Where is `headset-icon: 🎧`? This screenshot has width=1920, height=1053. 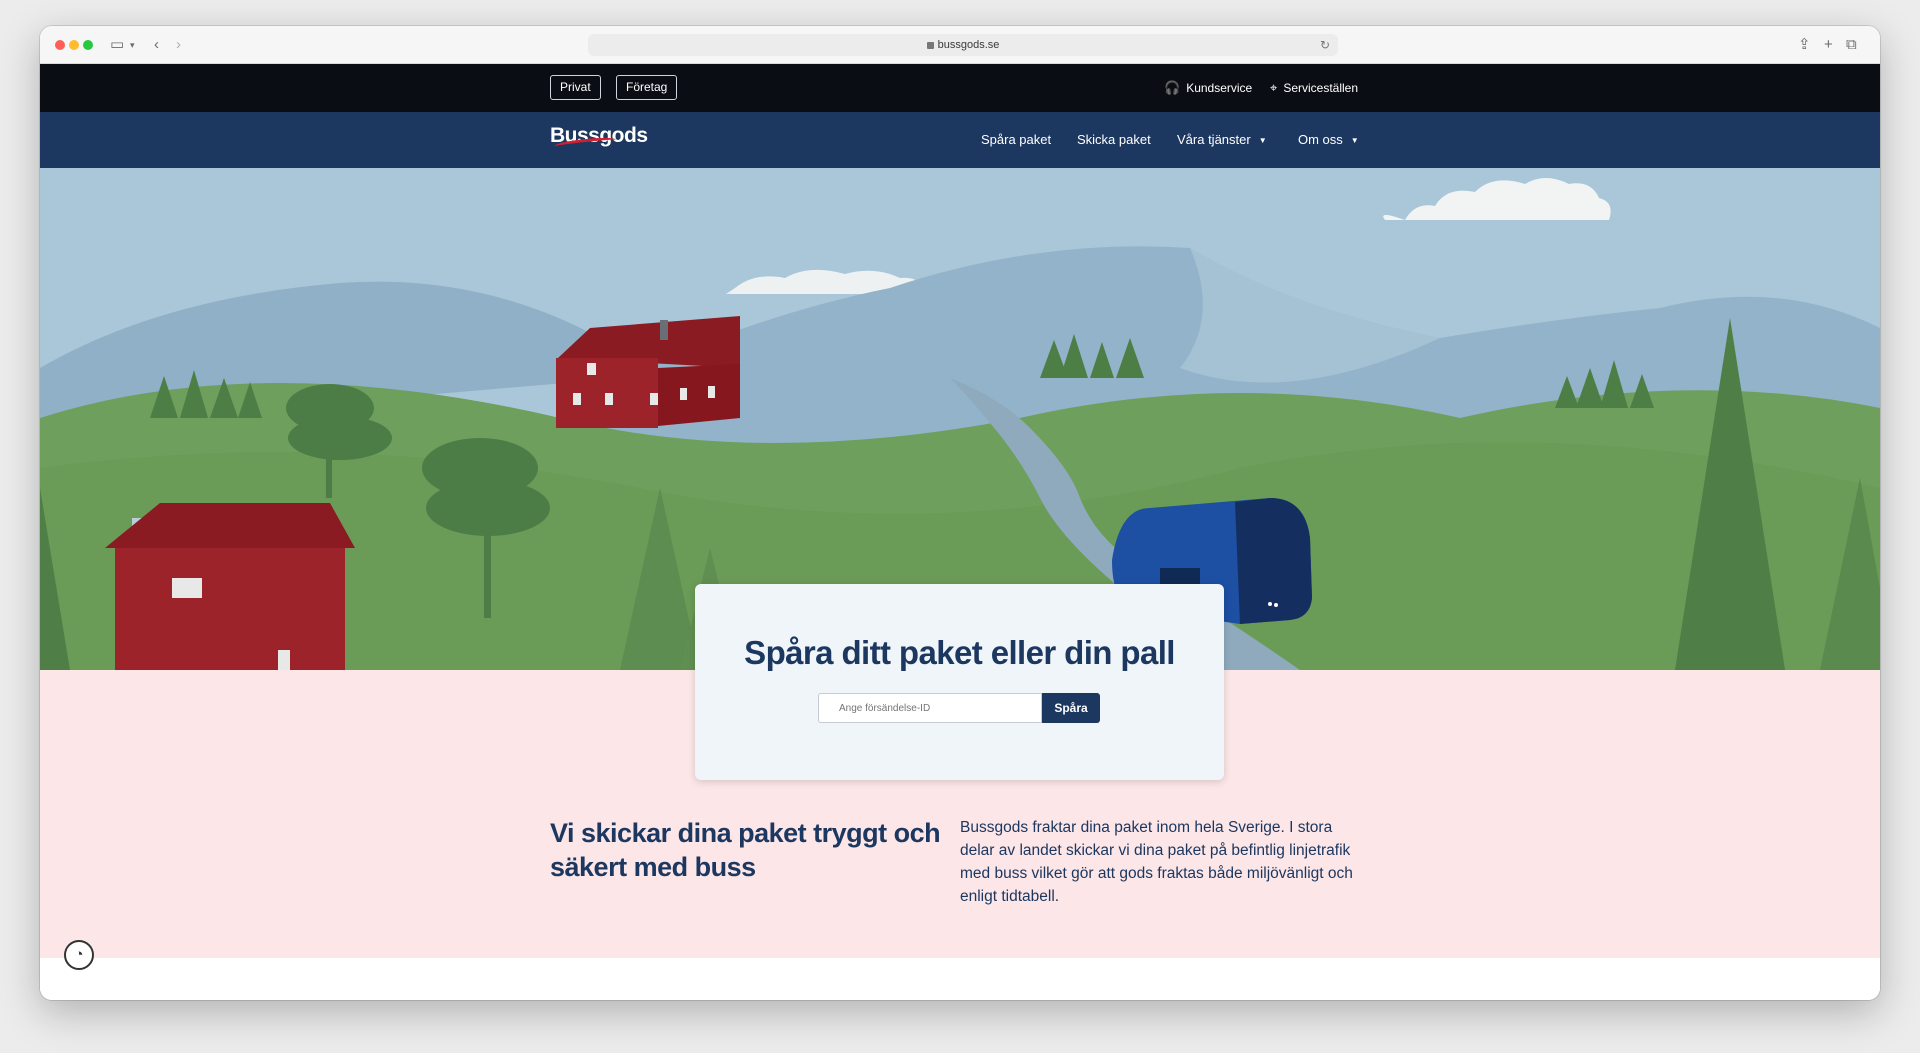 headset-icon: 🎧 is located at coordinates (1172, 87).